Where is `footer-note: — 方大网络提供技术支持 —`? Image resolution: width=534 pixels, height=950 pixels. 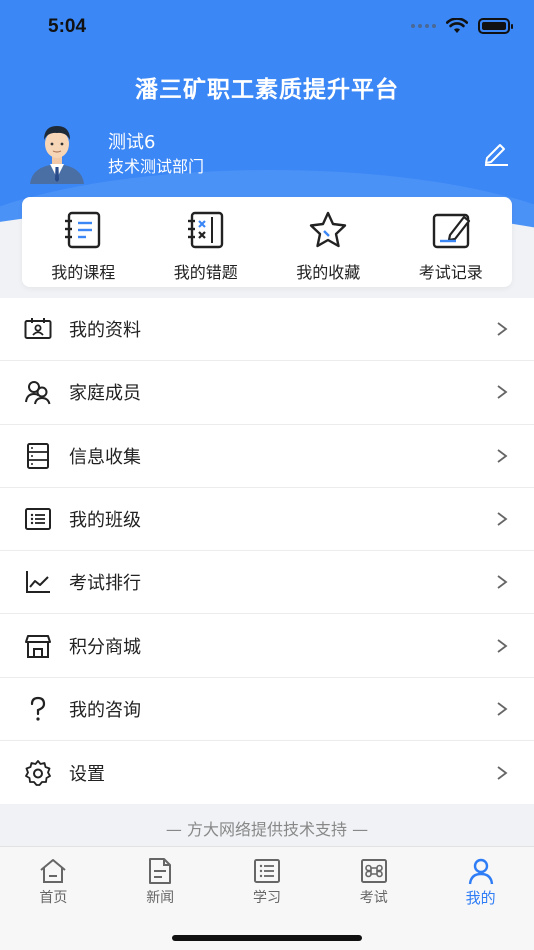 footer-note: — 方大网络提供技术支持 — is located at coordinates (267, 829).